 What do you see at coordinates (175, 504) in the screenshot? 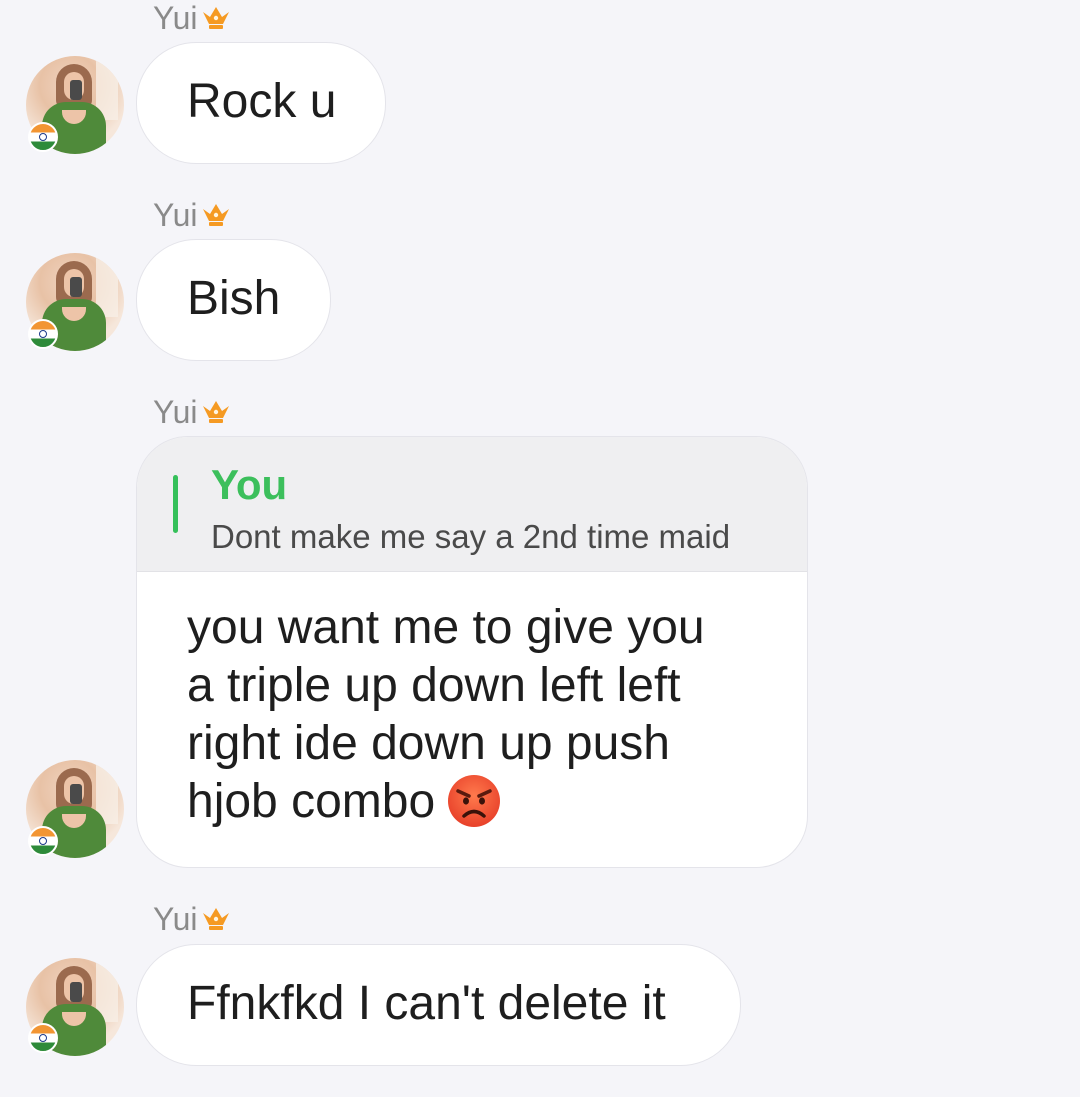
I see `quote-accent-bar` at bounding box center [175, 504].